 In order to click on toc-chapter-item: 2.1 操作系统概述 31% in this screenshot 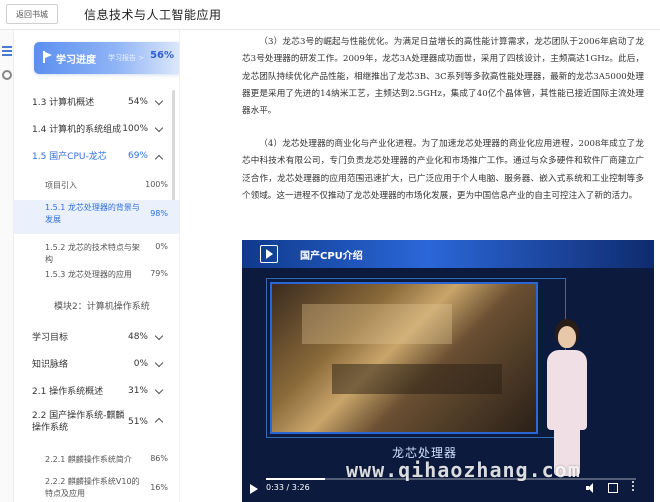, I will do `click(96, 392)`.